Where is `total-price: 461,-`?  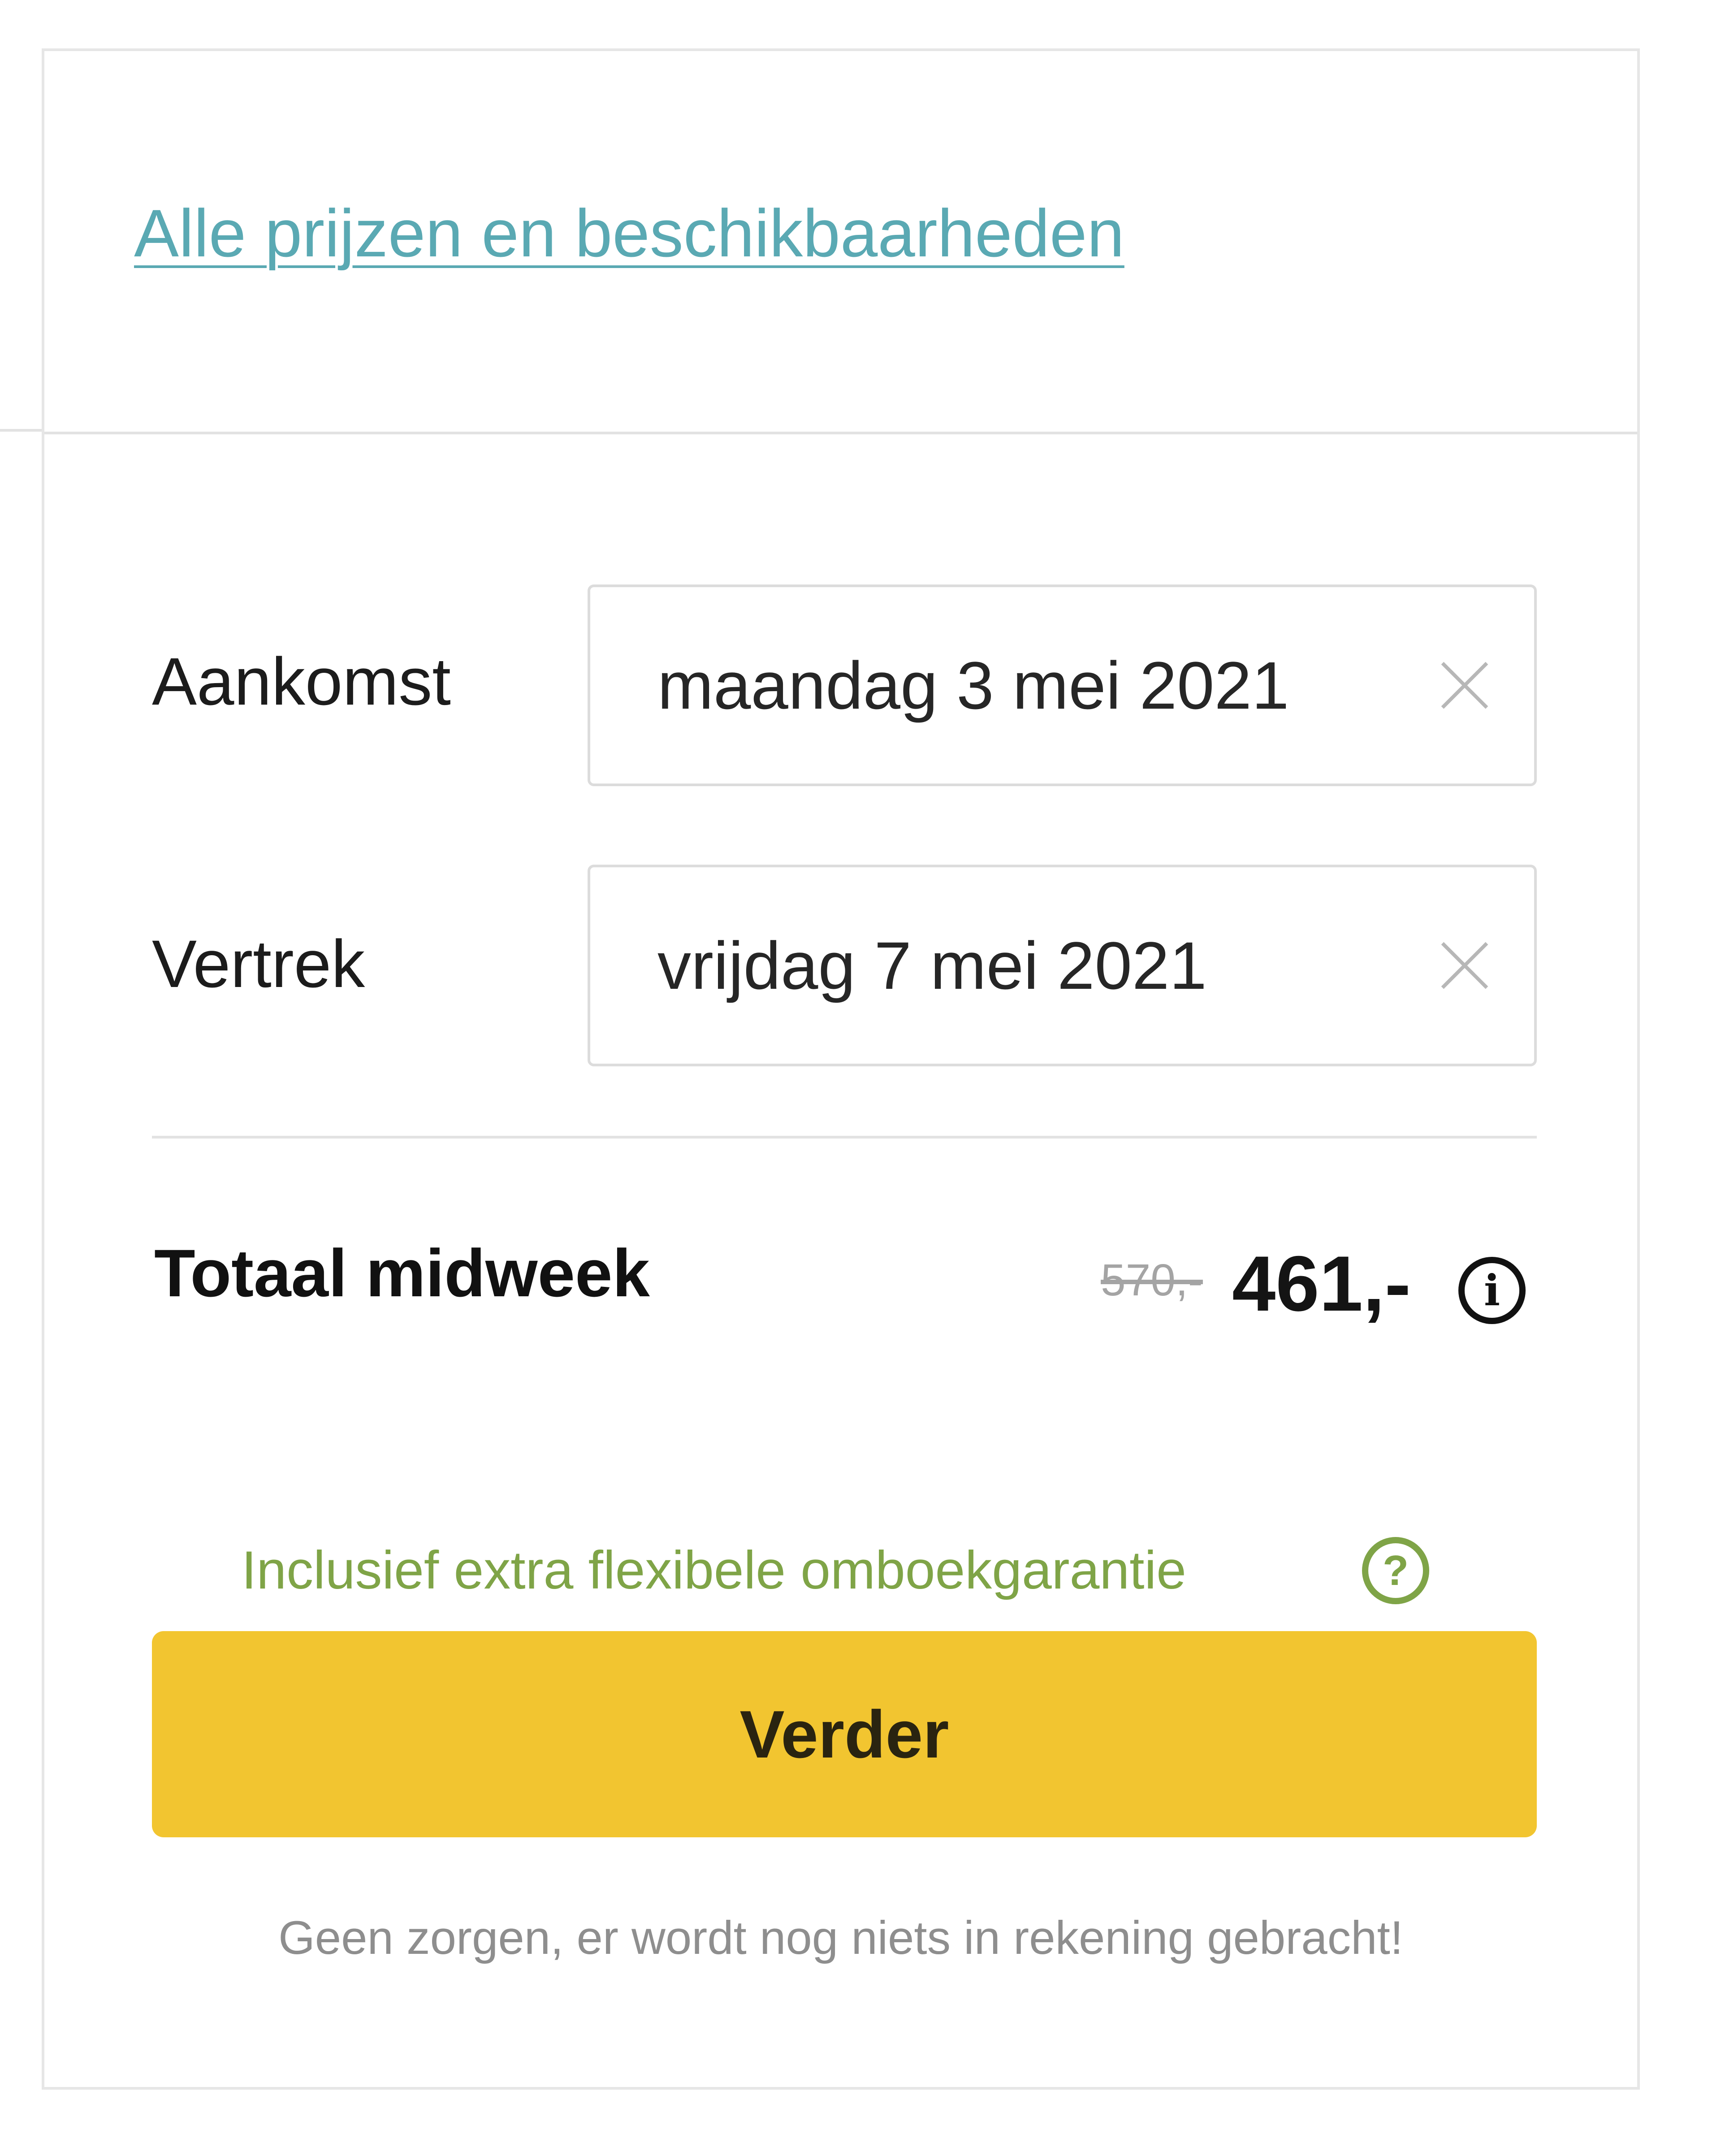
total-price: 461,- is located at coordinates (1321, 1284).